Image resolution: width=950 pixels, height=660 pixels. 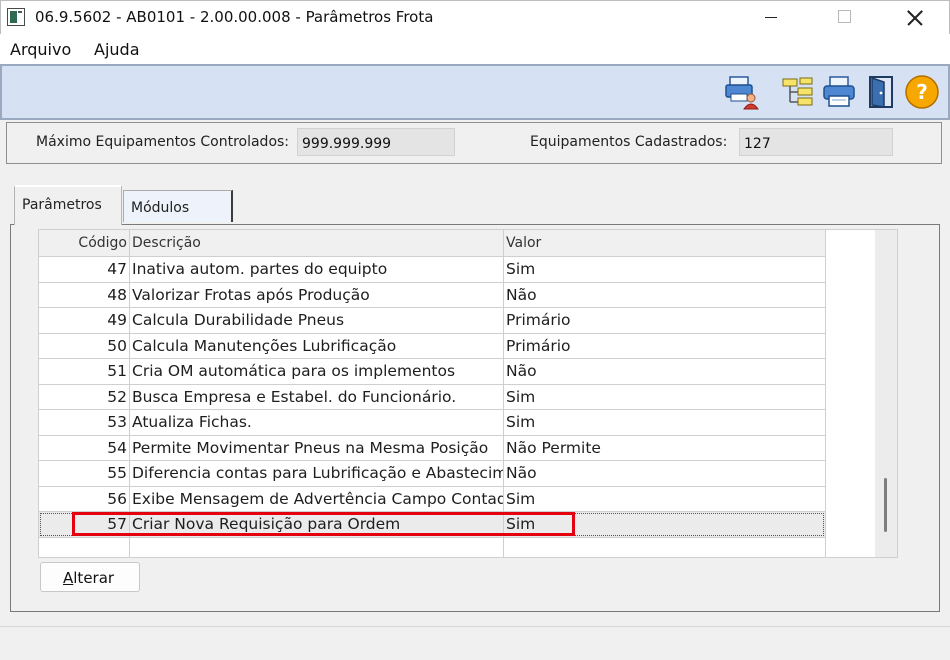 I want to click on cell-code: 47, so click(x=117, y=269).